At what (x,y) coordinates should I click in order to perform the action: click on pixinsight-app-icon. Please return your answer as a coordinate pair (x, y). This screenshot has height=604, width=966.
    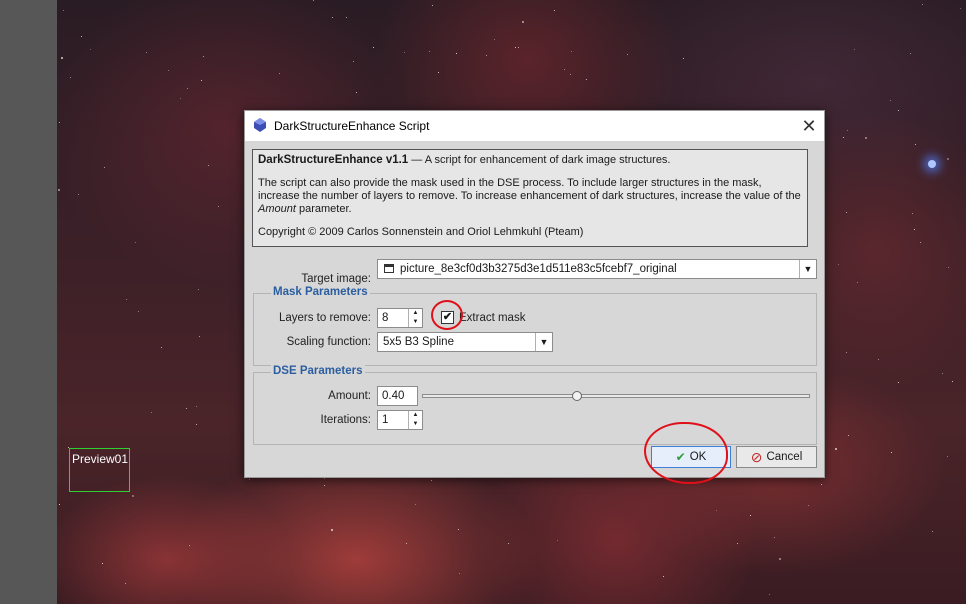
    Looking at the image, I should click on (260, 125).